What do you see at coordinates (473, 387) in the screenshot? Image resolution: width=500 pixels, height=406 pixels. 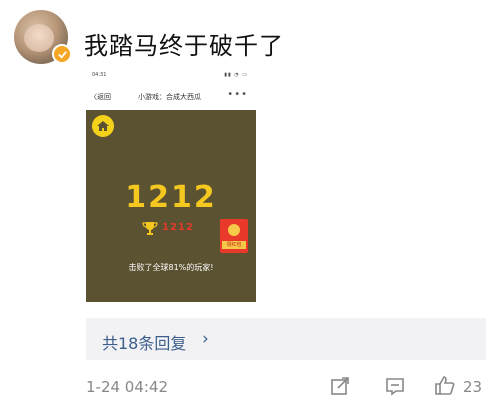 I see `like-count: 23` at bounding box center [473, 387].